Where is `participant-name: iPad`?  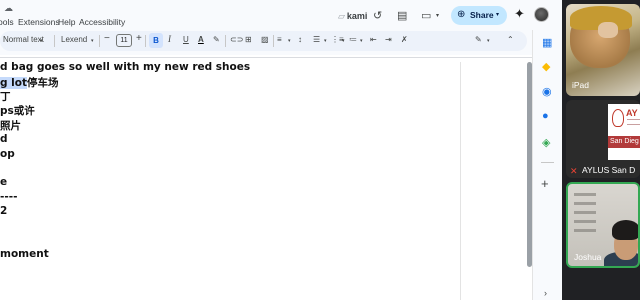
participant-name: iPad is located at coordinates (581, 85).